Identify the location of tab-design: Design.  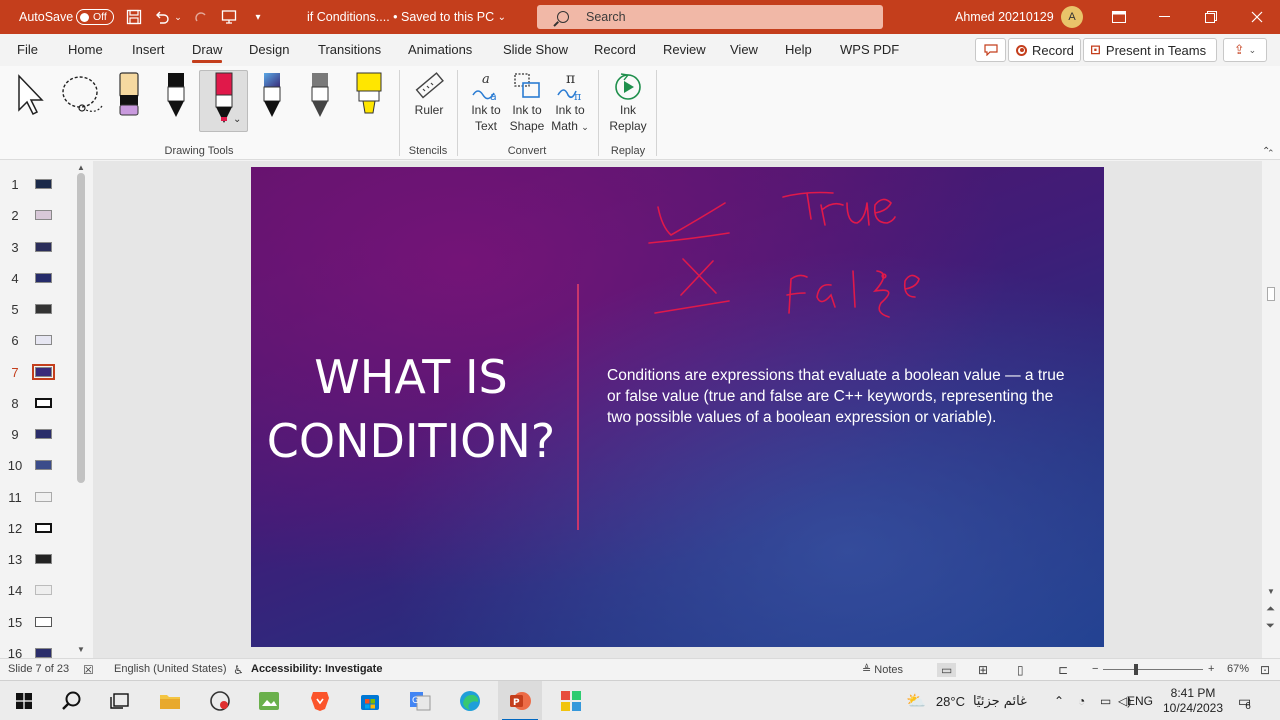
(269, 49).